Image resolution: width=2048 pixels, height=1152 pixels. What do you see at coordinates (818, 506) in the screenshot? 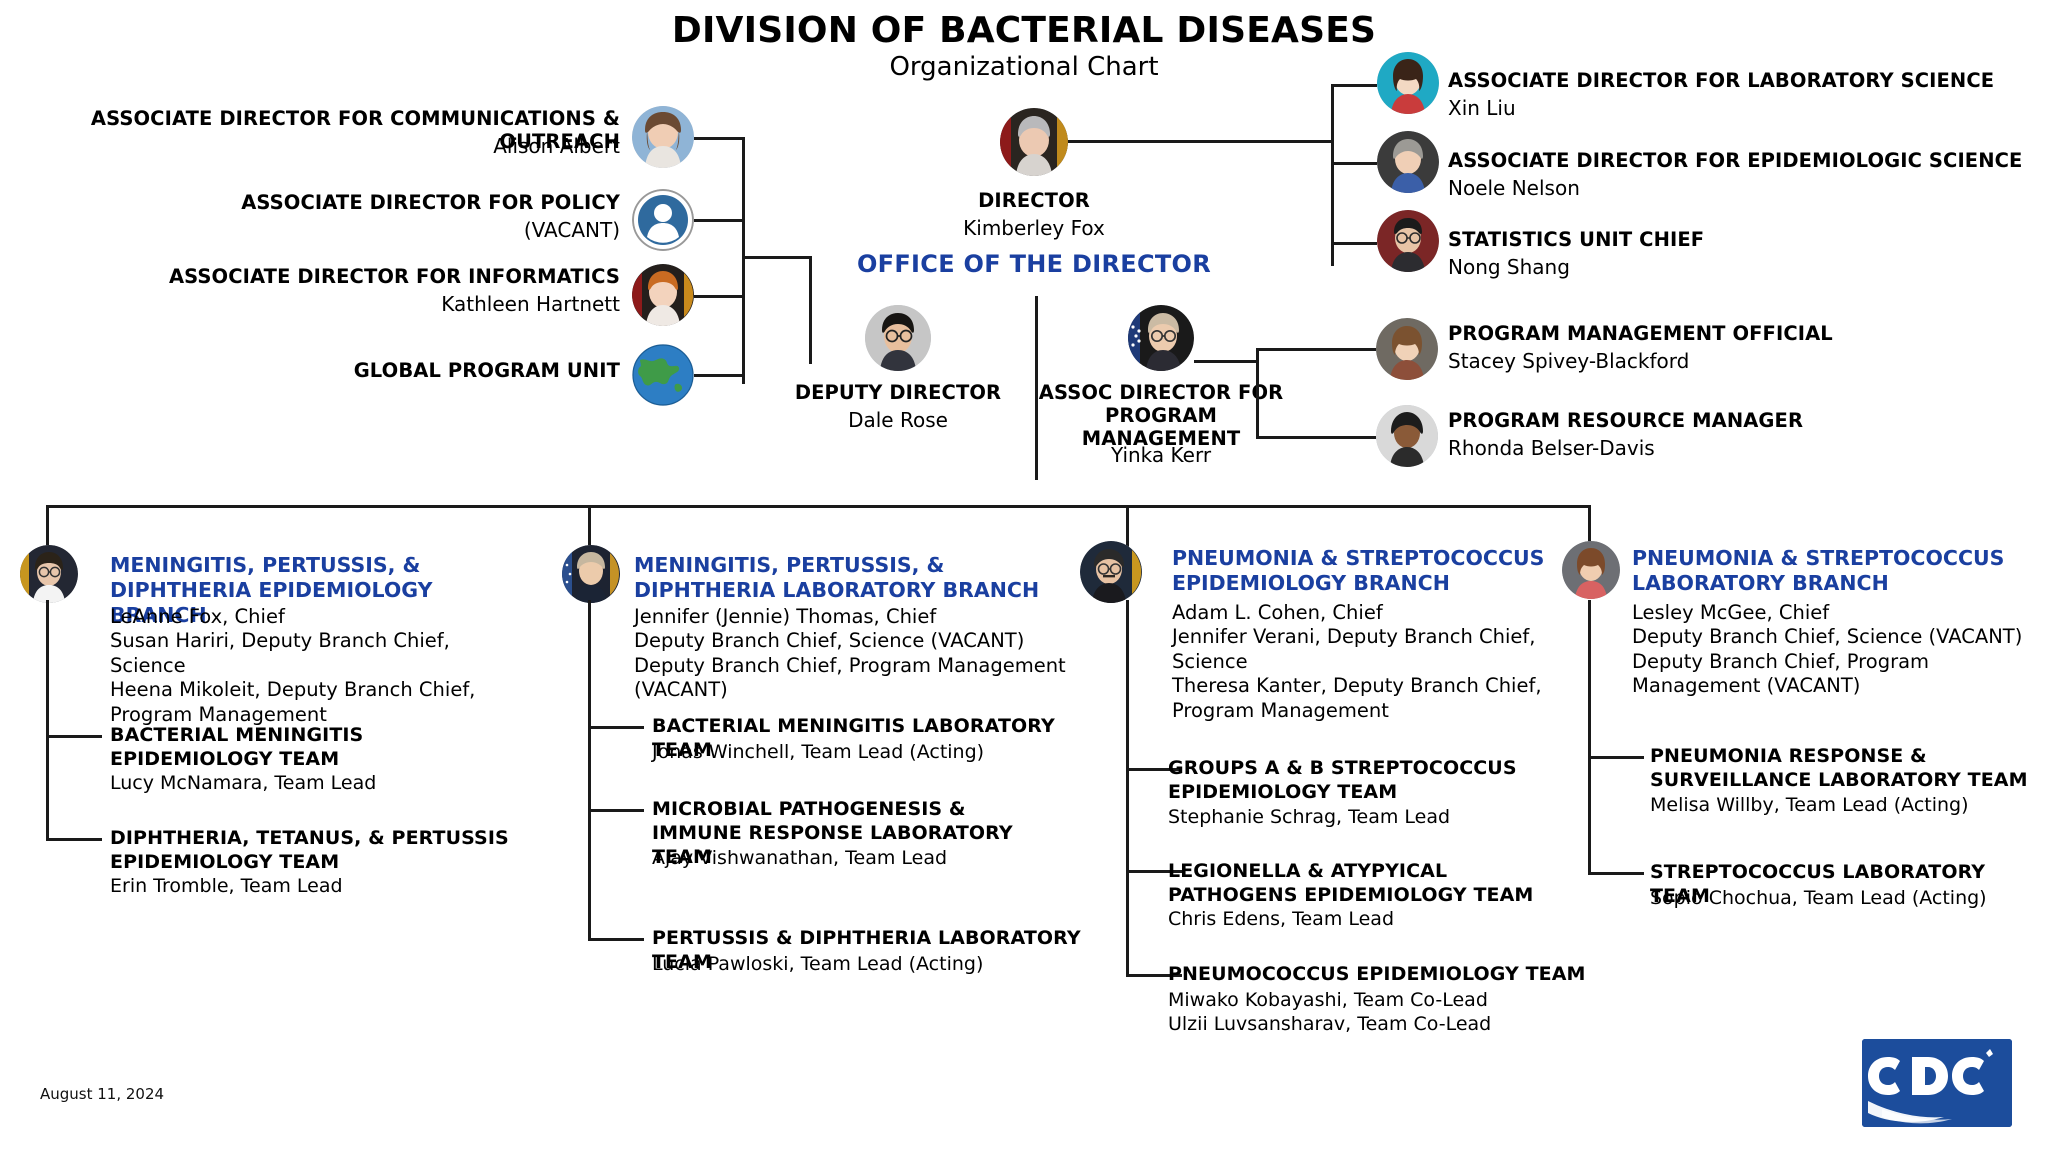
I see `branch-bus-horizontal` at bounding box center [818, 506].